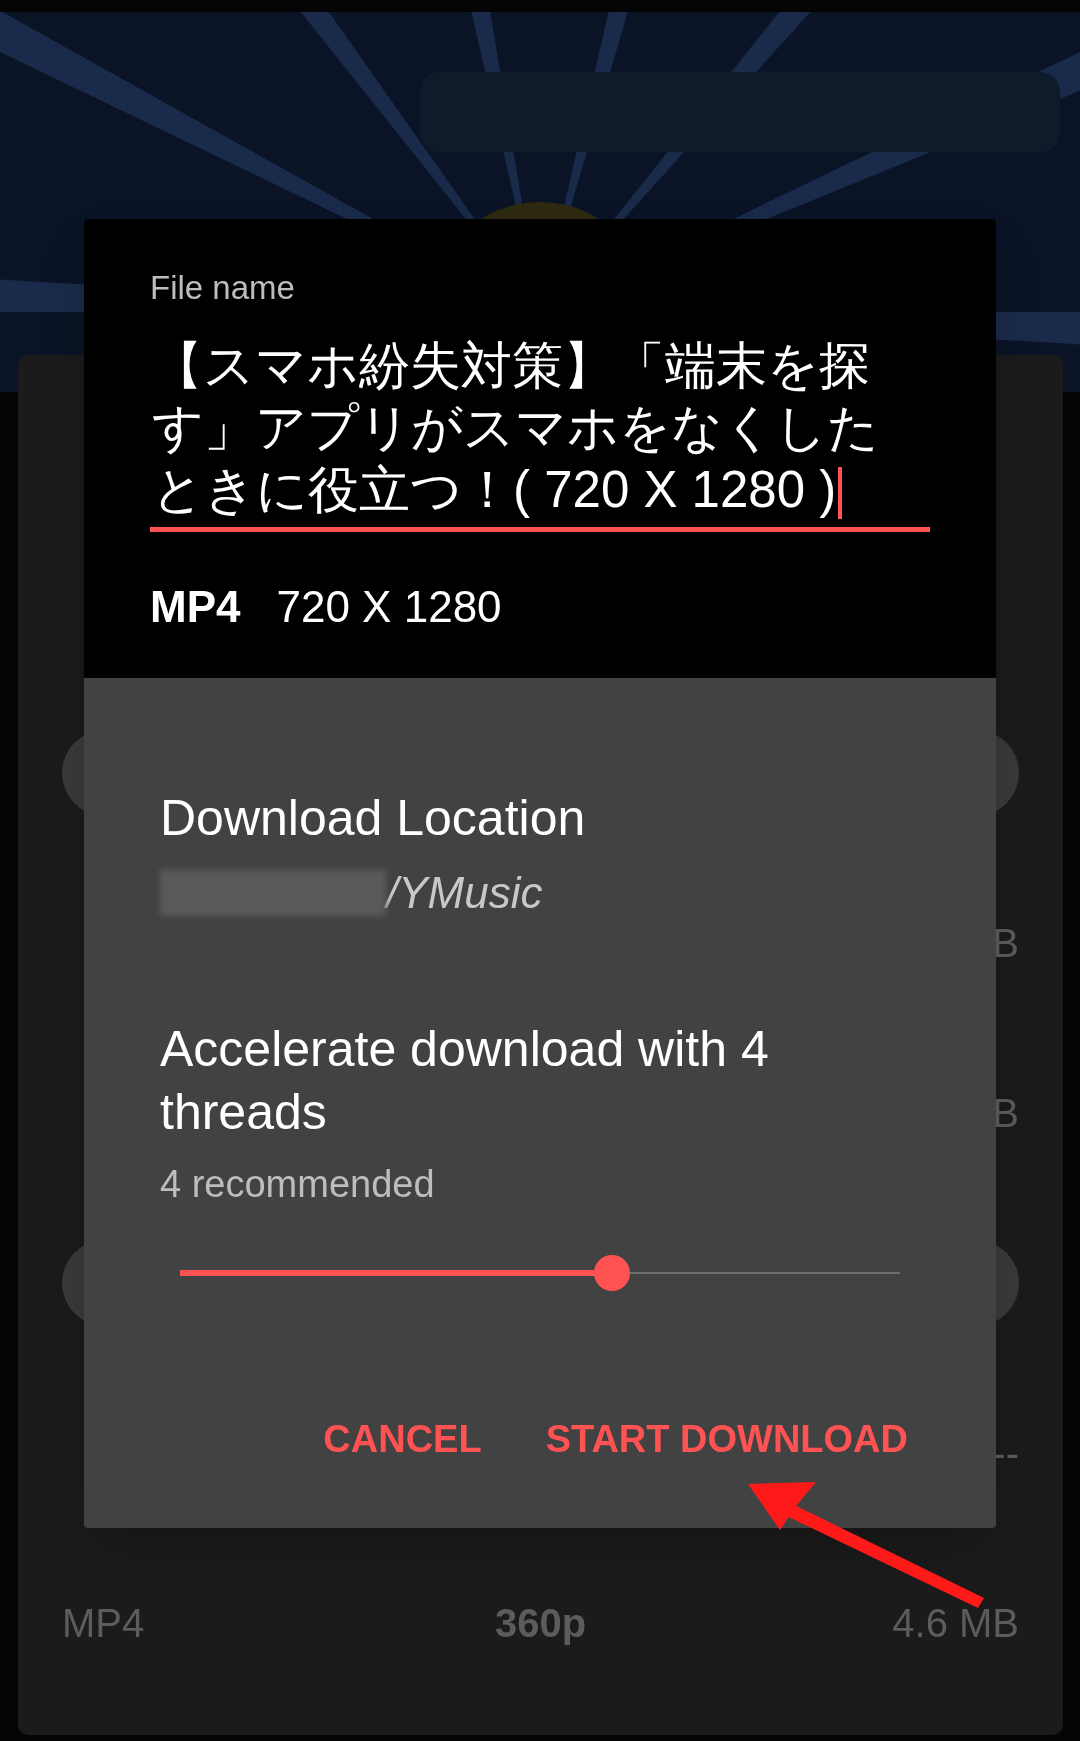  I want to click on quality-label: 360p, so click(540, 1623).